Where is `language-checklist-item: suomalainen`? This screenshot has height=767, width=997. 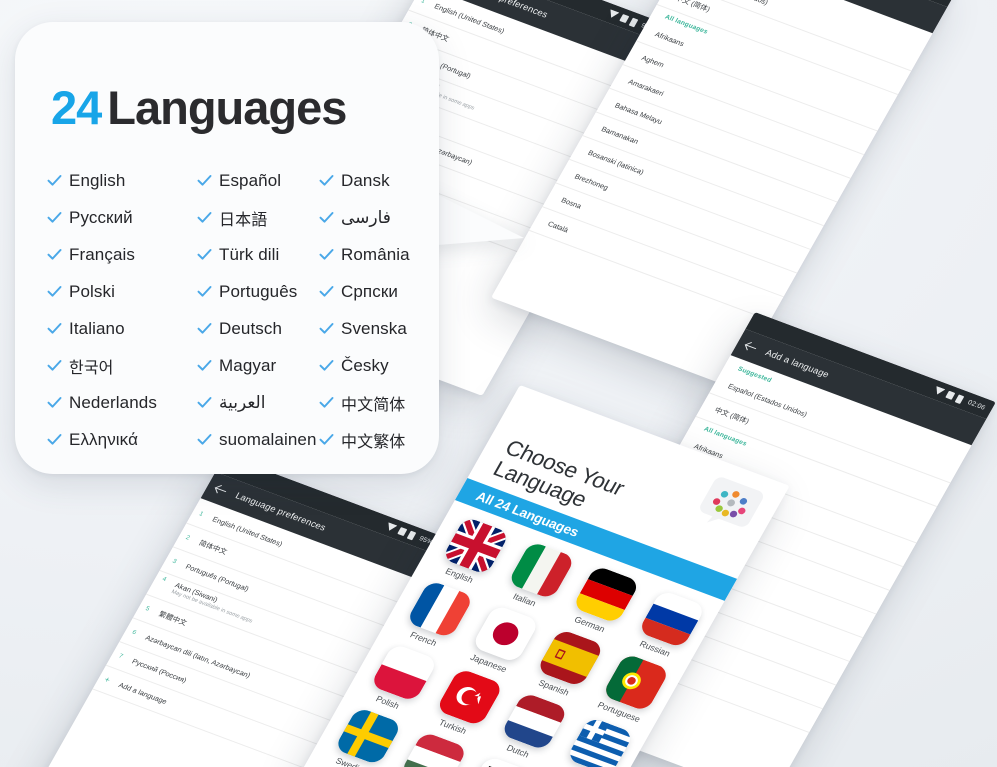 language-checklist-item: suomalainen is located at coordinates (258, 439).